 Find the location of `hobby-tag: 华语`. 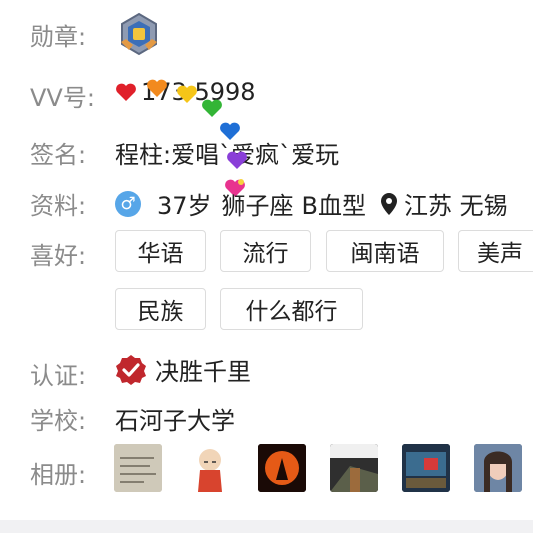

hobby-tag: 华语 is located at coordinates (160, 251).